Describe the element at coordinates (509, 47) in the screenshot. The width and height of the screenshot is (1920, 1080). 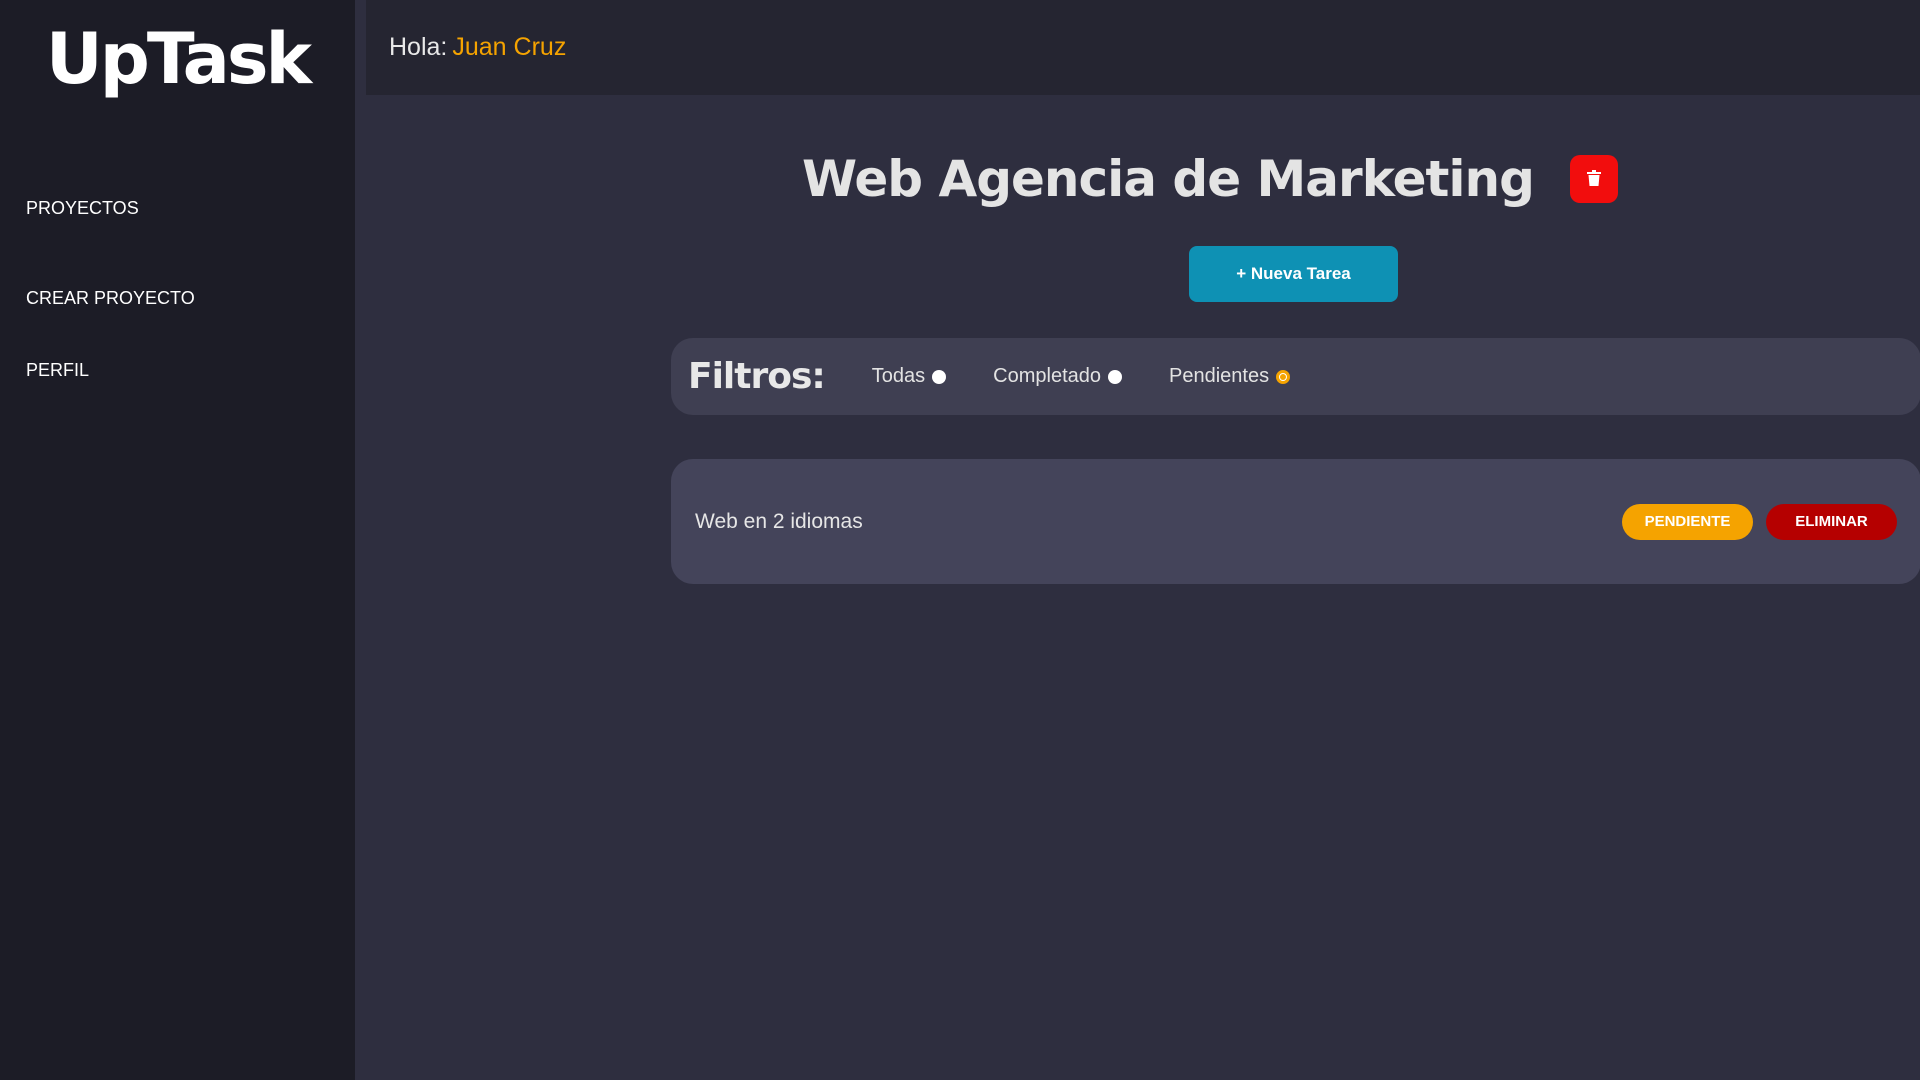
I see `user-name: Juan Cruz` at that location.